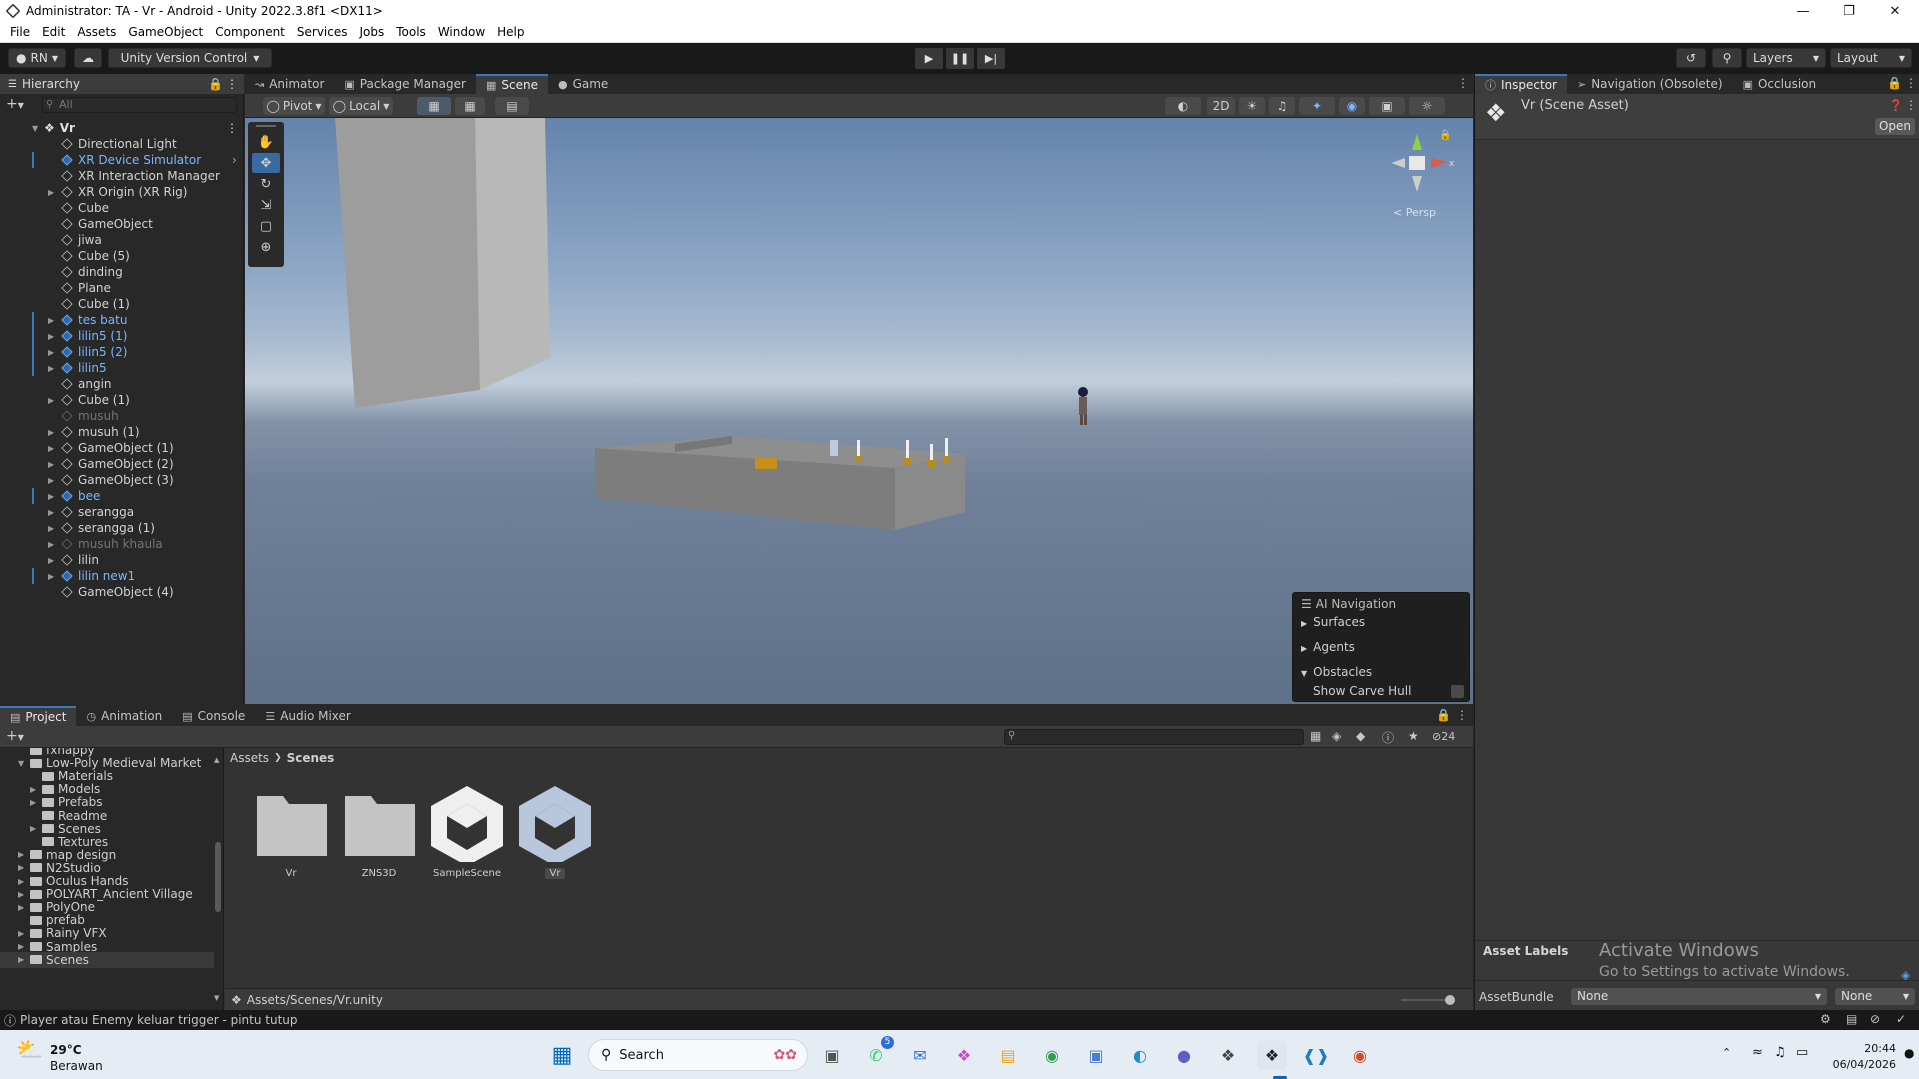 Image resolution: width=1919 pixels, height=1079 pixels. I want to click on clock-date: 06/04/2026, so click(1863, 1064).